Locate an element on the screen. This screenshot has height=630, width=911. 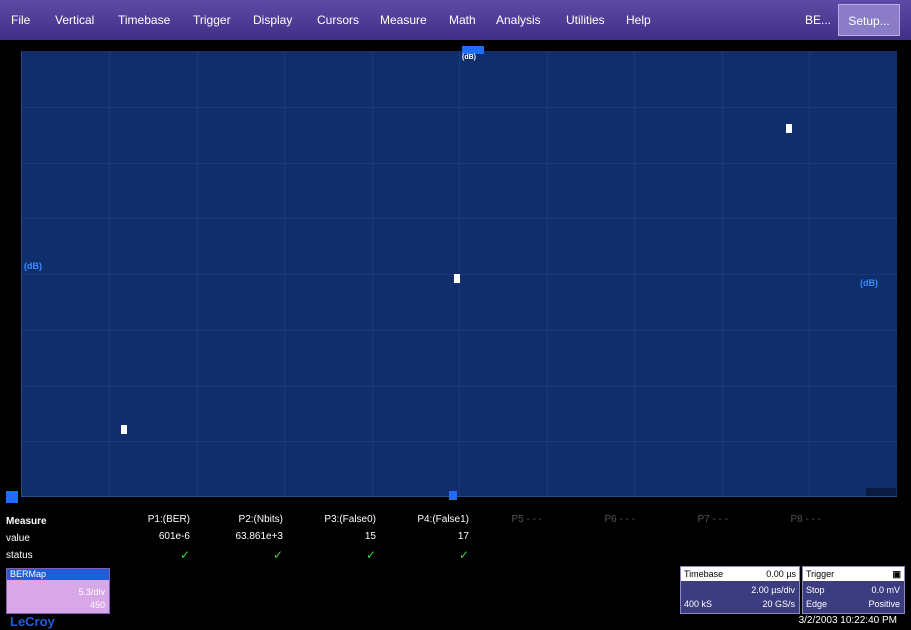
ground-marker is located at coordinates (12, 497).